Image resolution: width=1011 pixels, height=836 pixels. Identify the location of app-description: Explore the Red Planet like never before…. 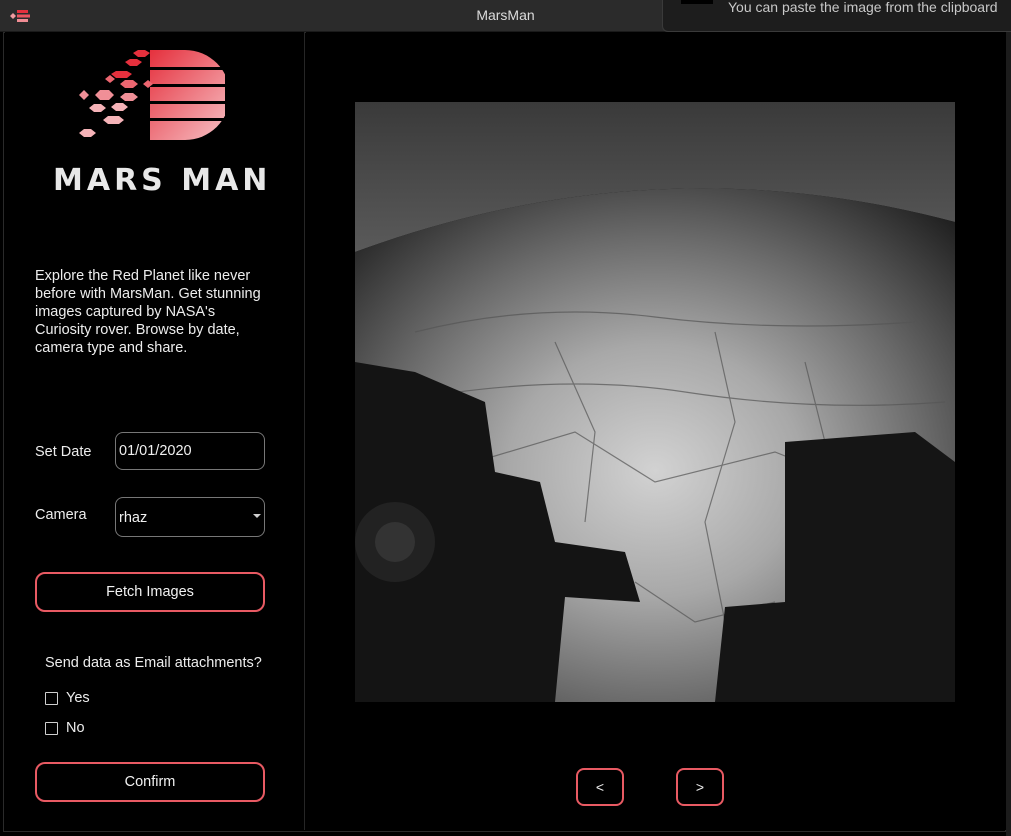
(148, 312).